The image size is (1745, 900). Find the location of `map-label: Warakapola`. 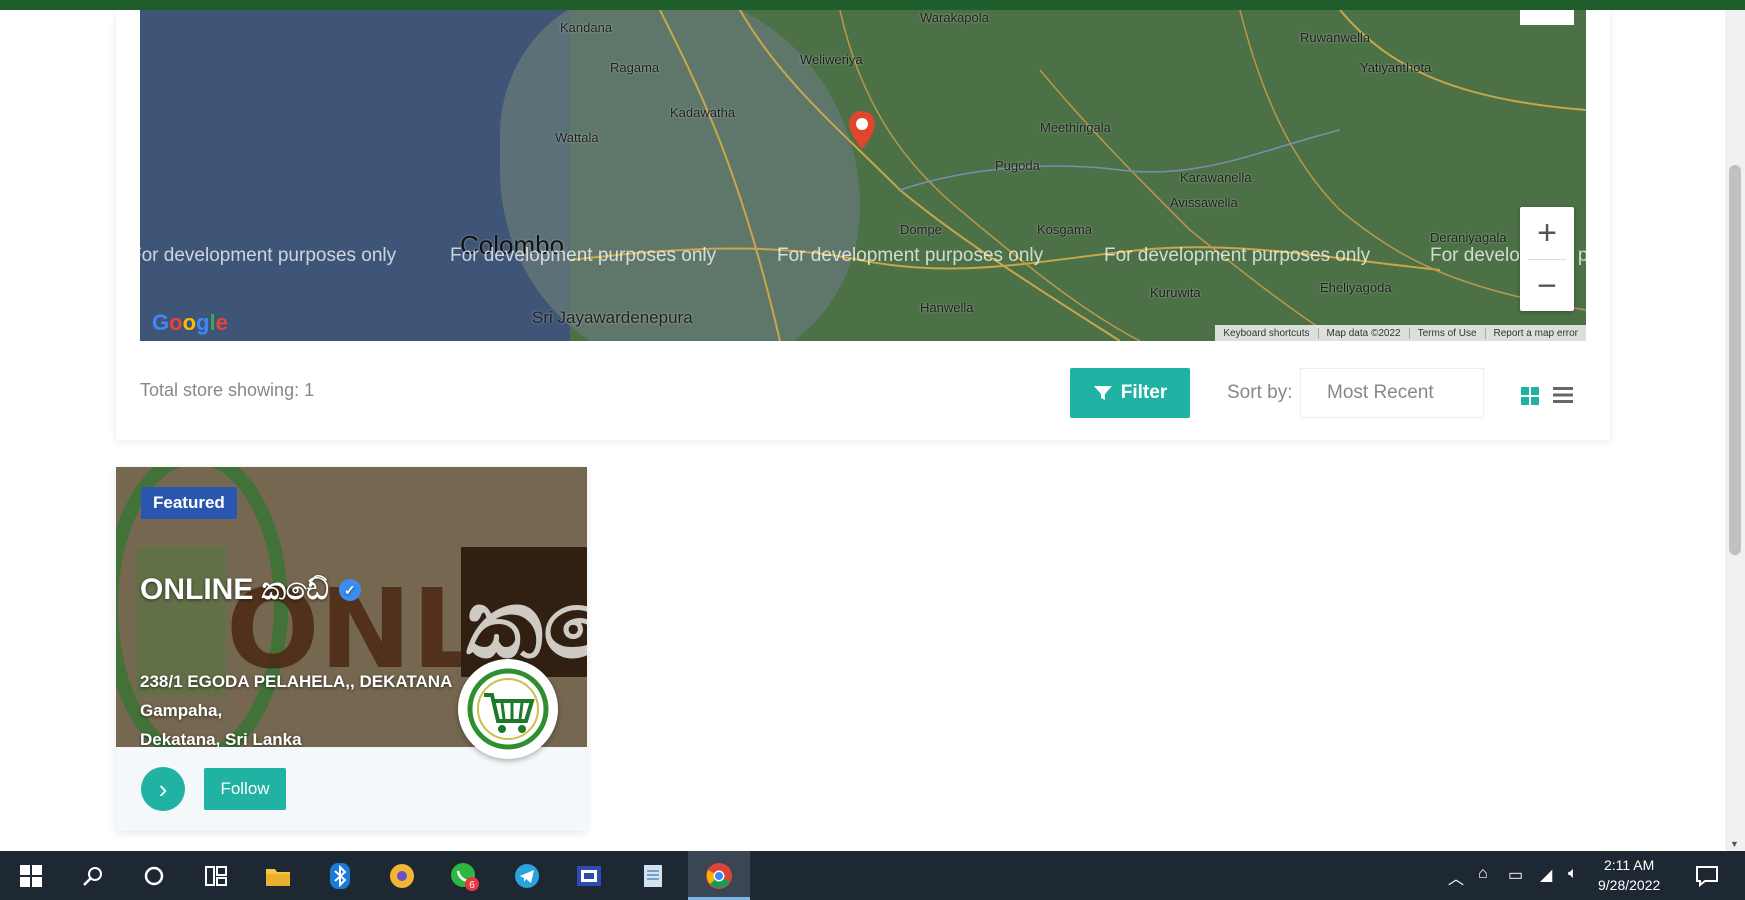

map-label: Warakapola is located at coordinates (954, 17).